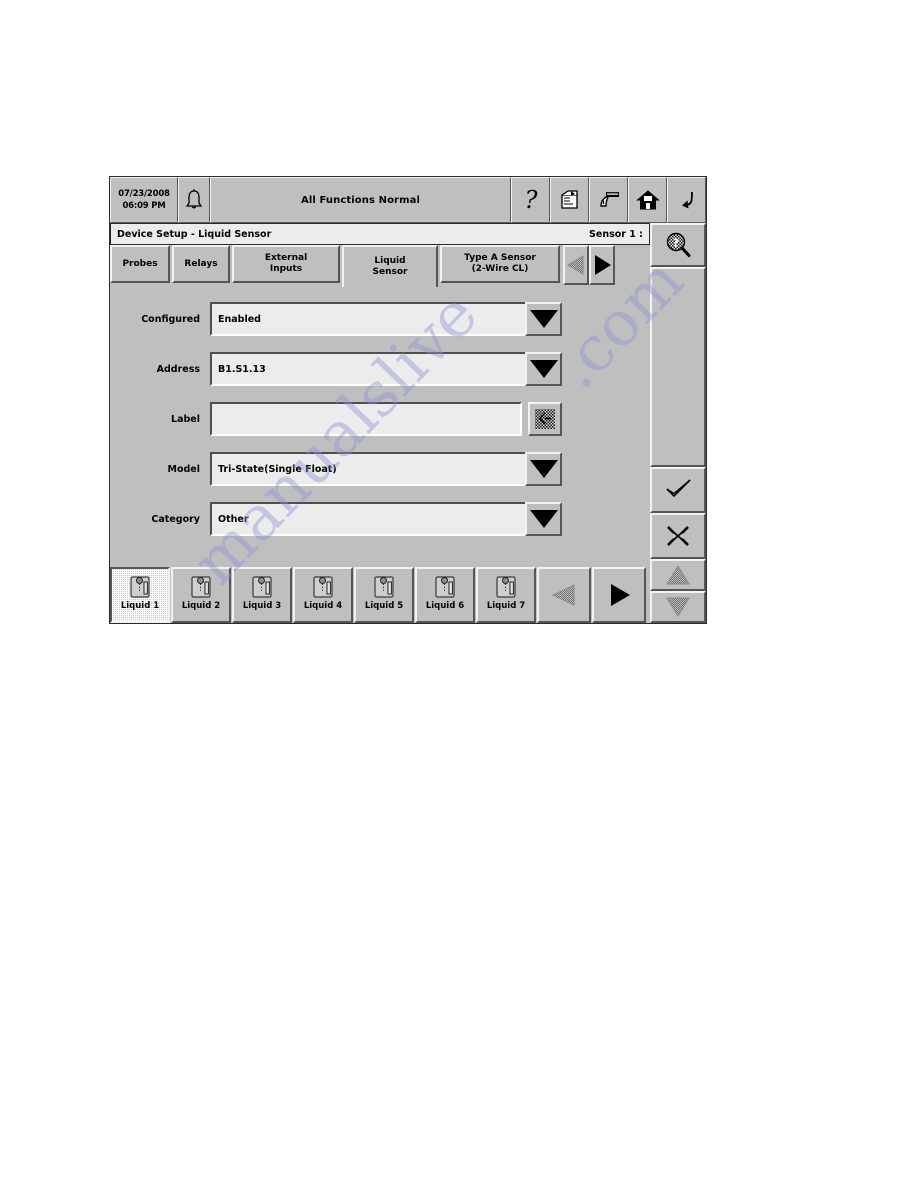 Image resolution: width=918 pixels, height=1188 pixels. I want to click on configured-value: Enabled, so click(386, 319).